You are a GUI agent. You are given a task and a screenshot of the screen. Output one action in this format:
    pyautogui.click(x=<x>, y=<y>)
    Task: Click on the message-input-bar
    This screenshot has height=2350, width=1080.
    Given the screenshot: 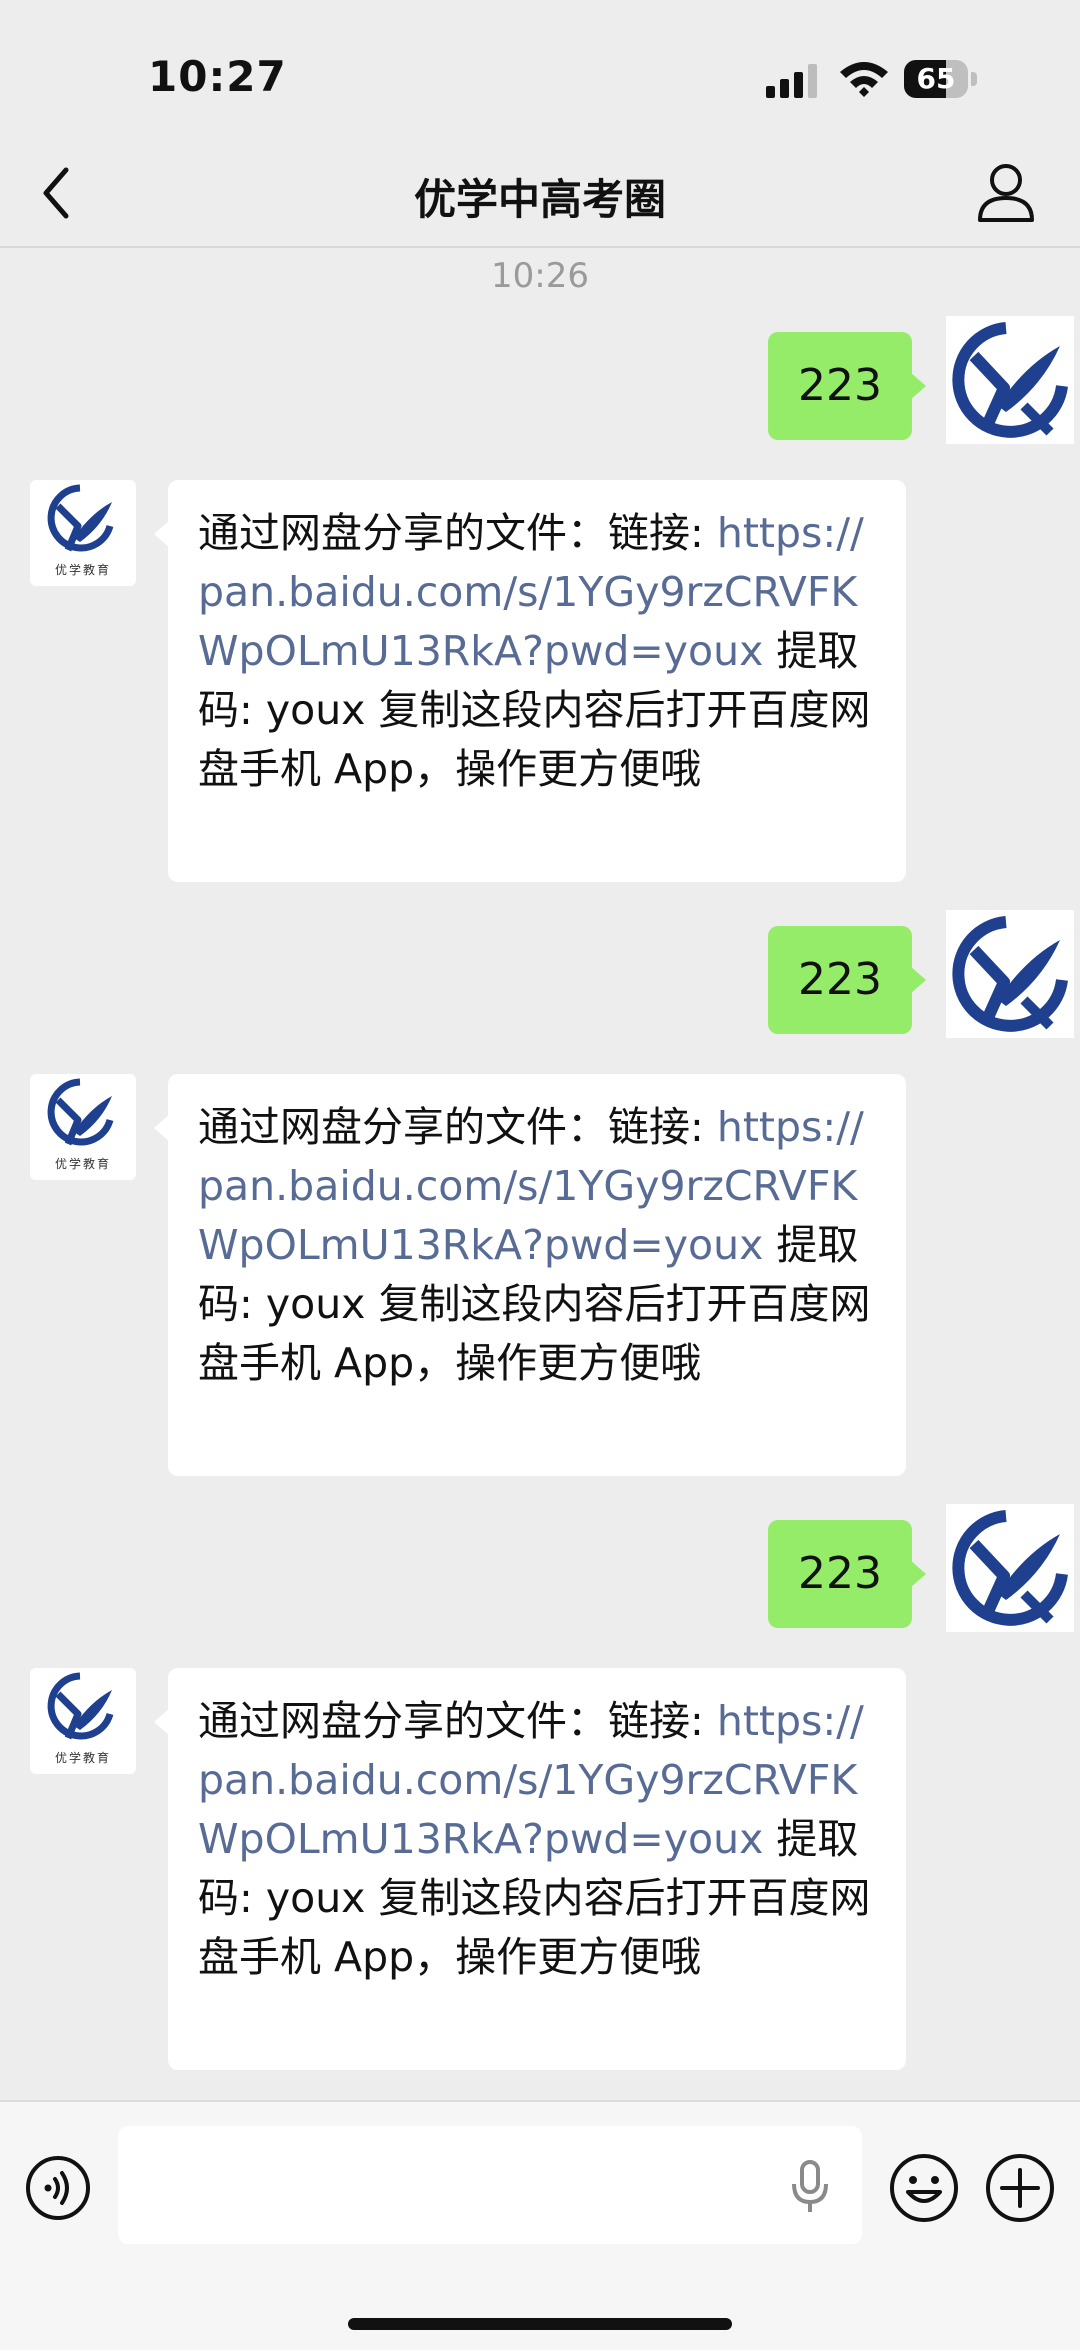 What is the action you would take?
    pyautogui.click(x=540, y=2225)
    